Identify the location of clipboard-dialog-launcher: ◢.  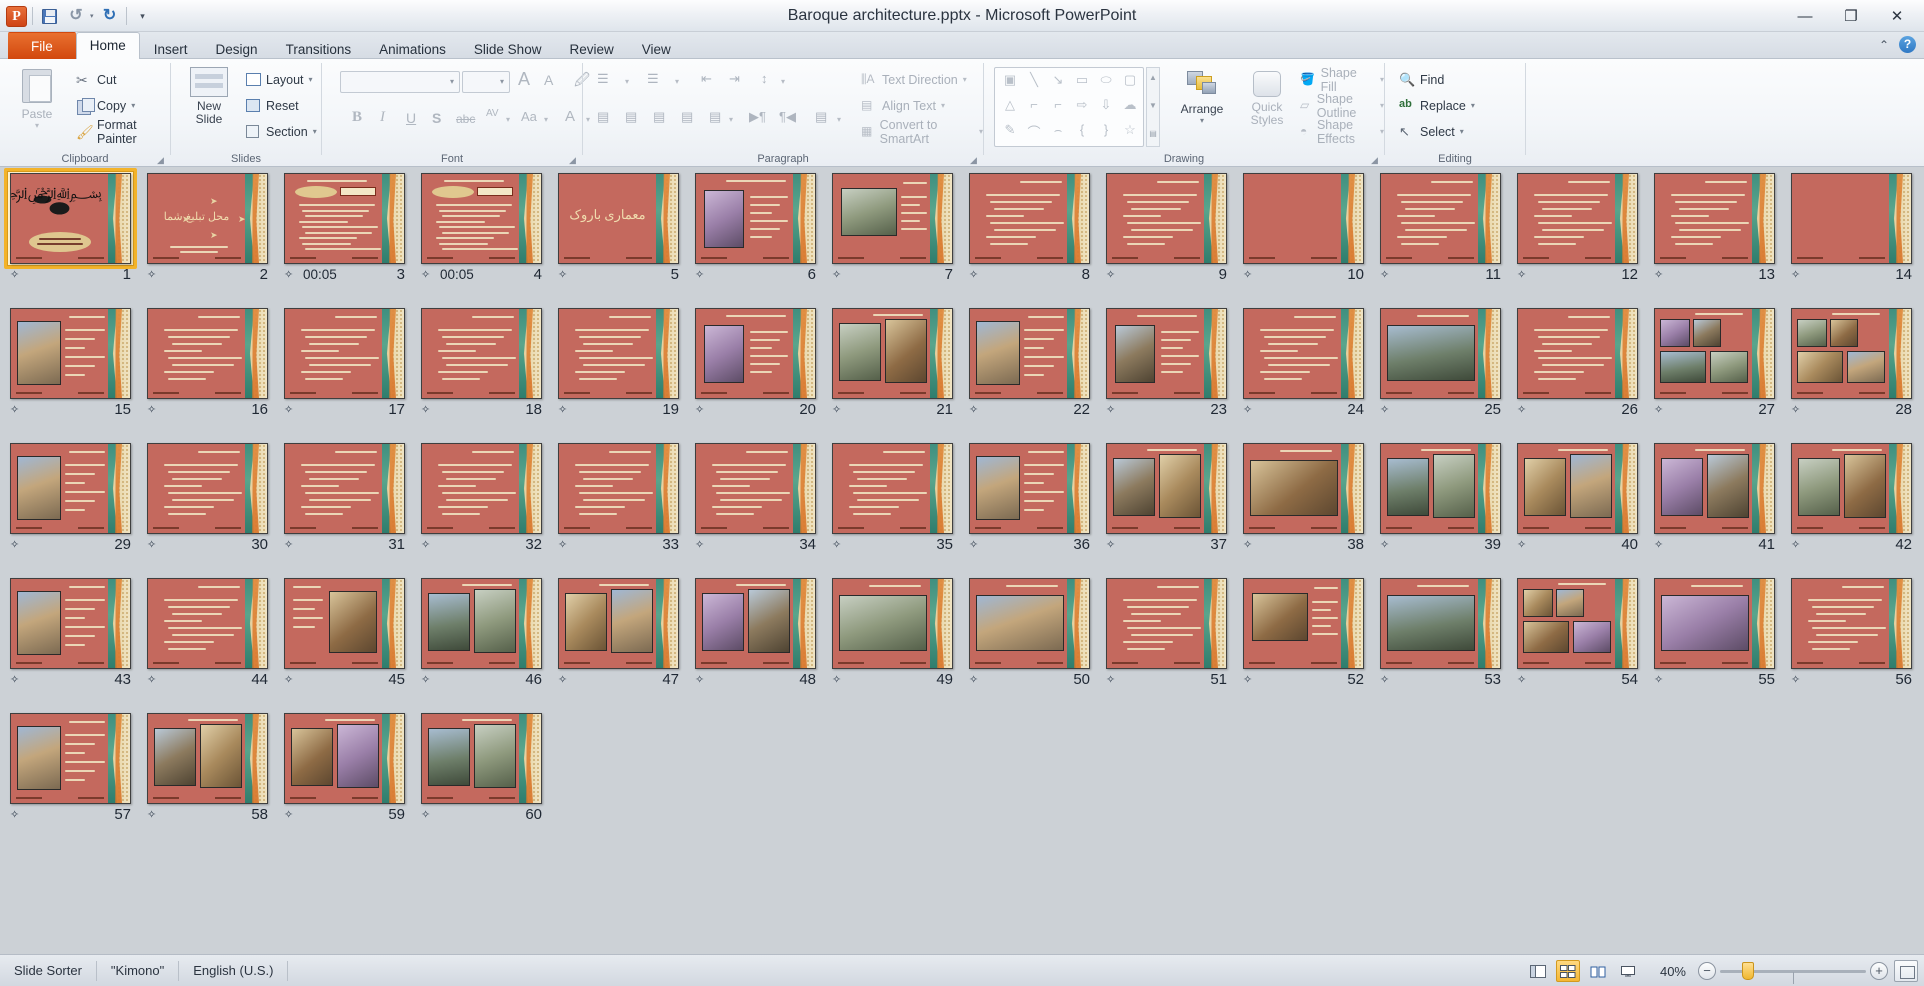
(161, 160).